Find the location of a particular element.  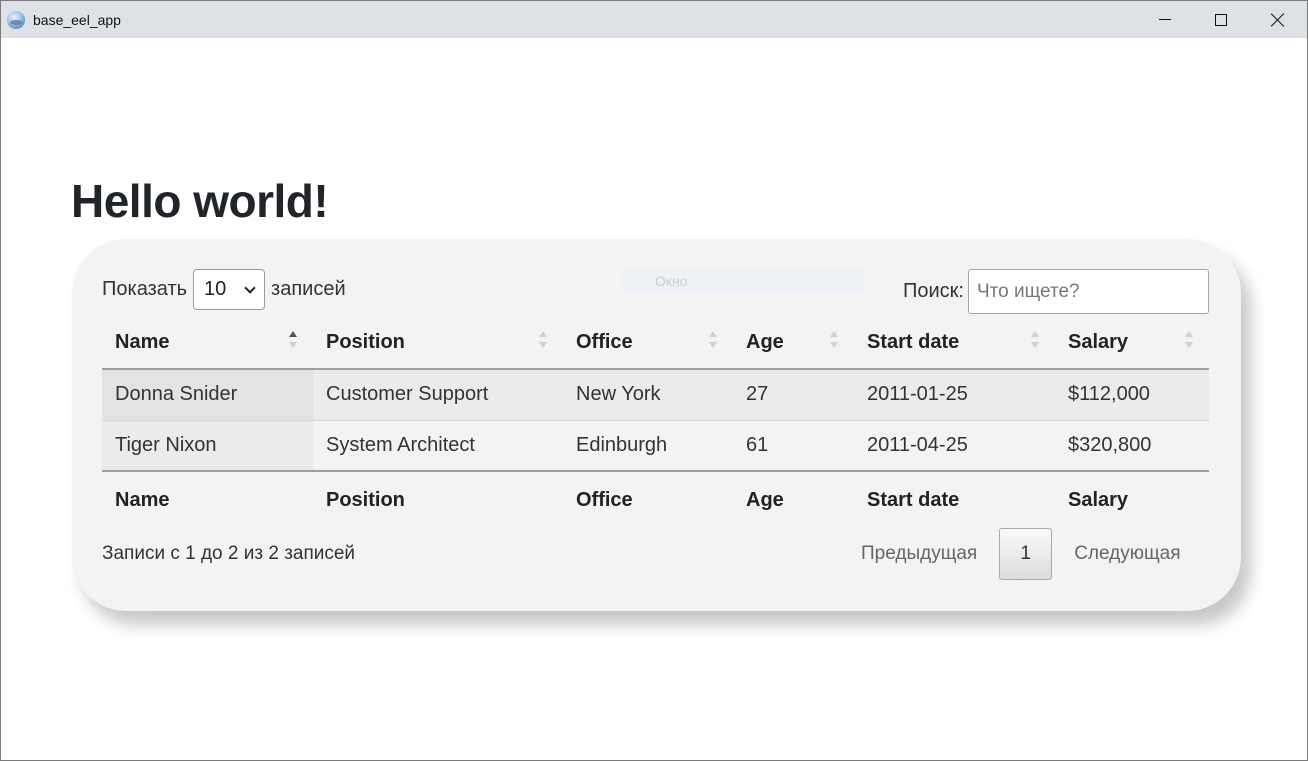

previous-page-button: Предыдущая is located at coordinates (919, 554).